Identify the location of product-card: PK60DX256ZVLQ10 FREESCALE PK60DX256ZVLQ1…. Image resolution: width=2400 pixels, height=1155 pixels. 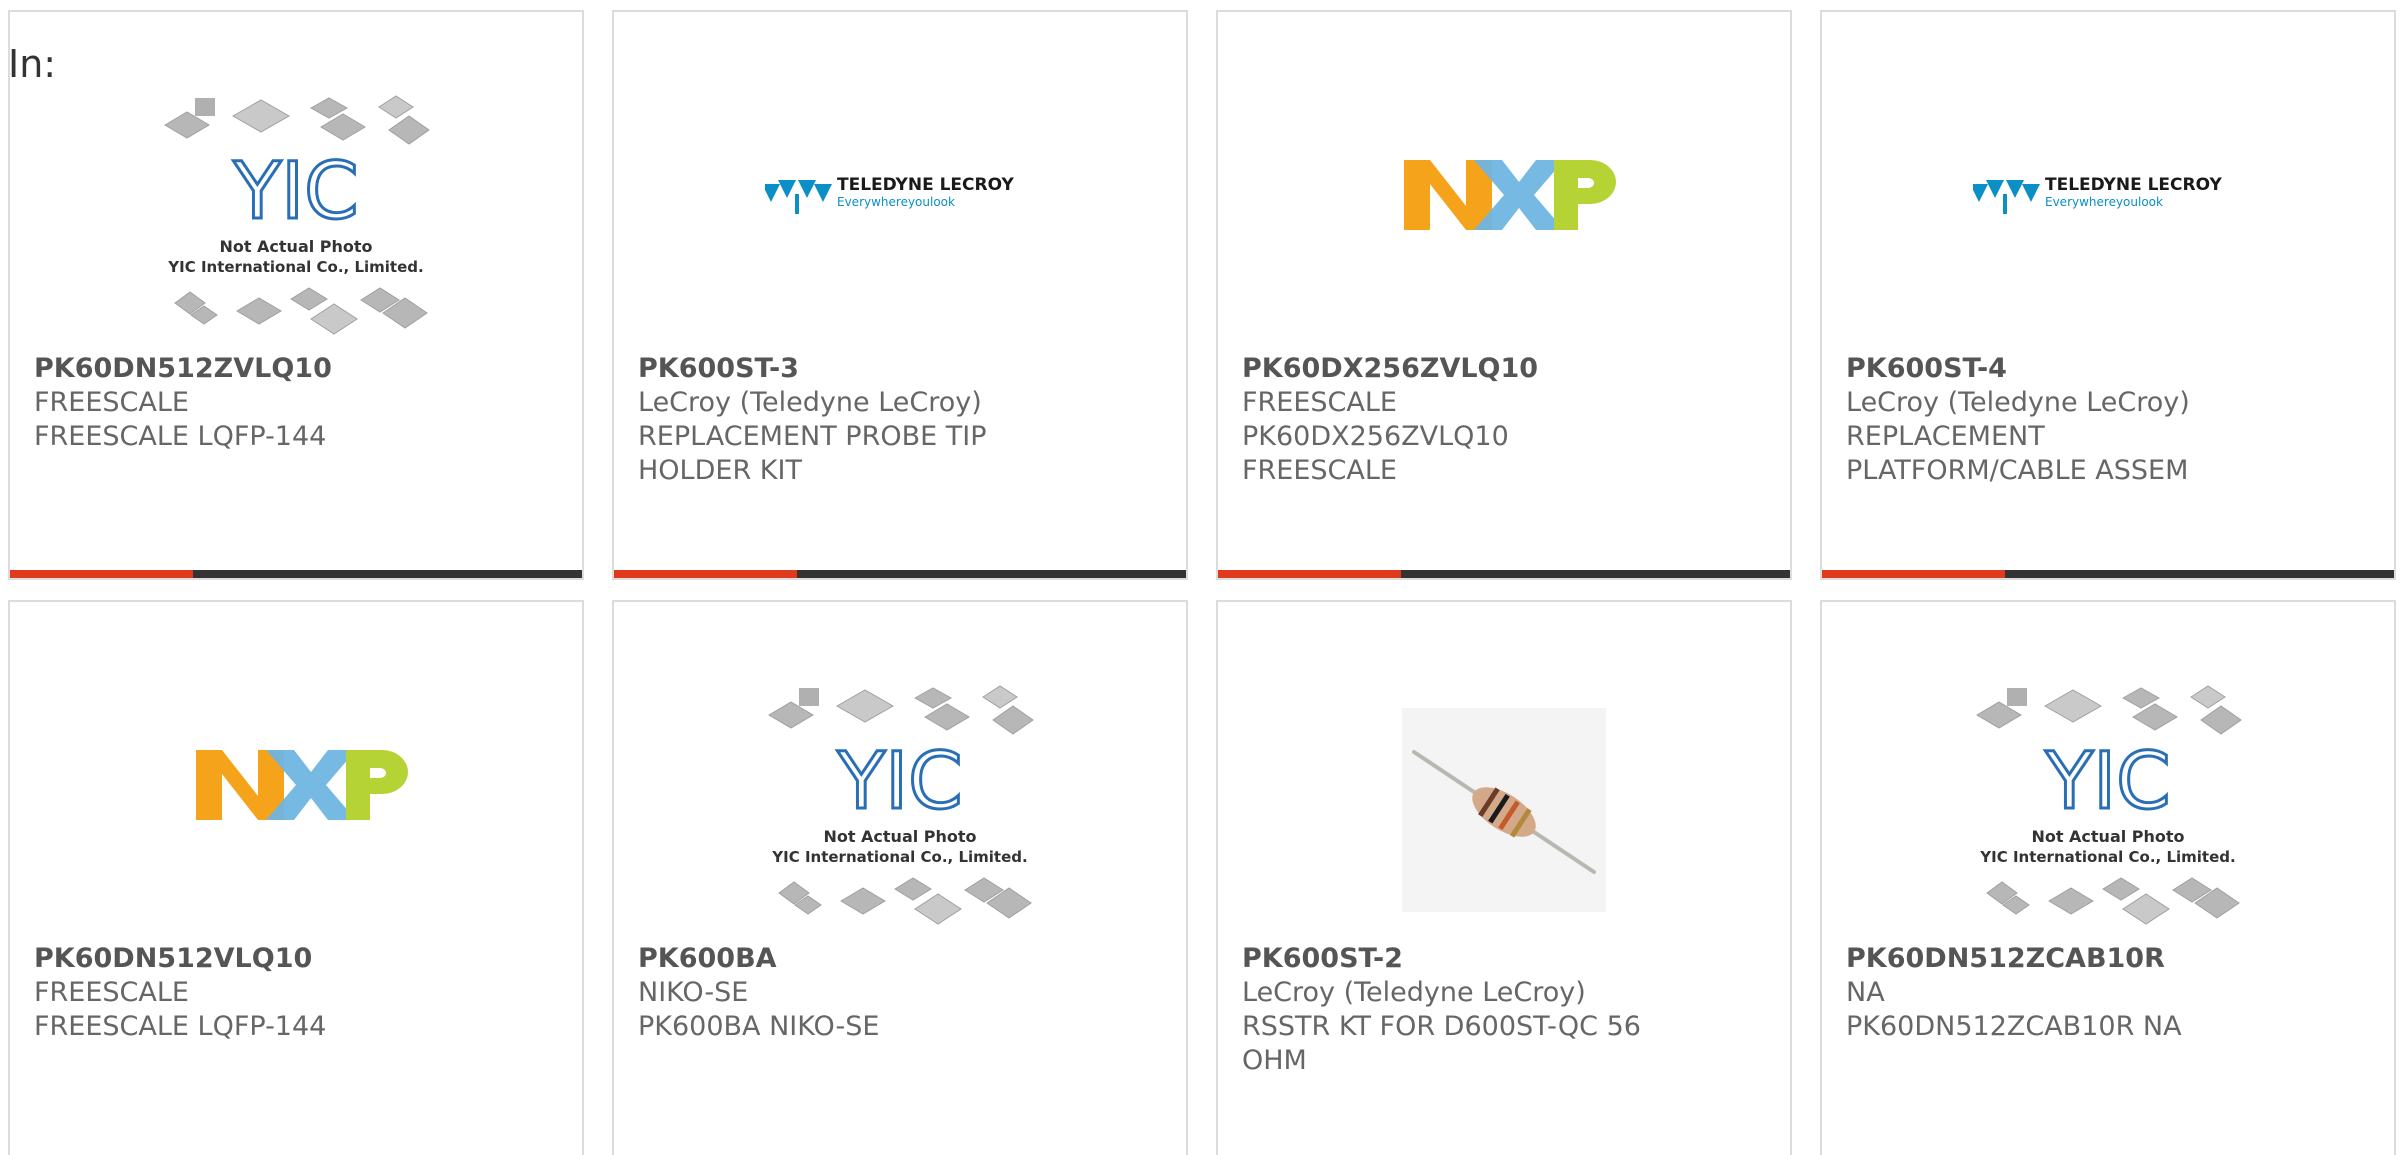
(1504, 295).